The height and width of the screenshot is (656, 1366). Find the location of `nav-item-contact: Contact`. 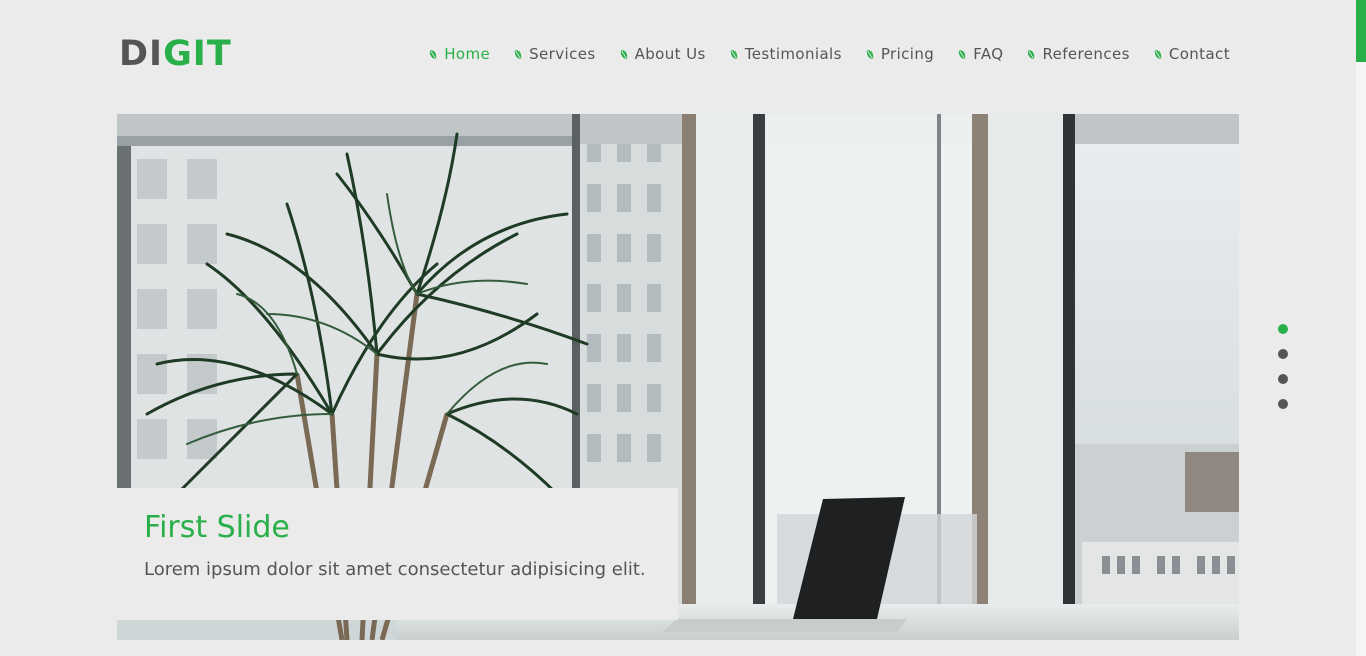

nav-item-contact: Contact is located at coordinates (1192, 54).